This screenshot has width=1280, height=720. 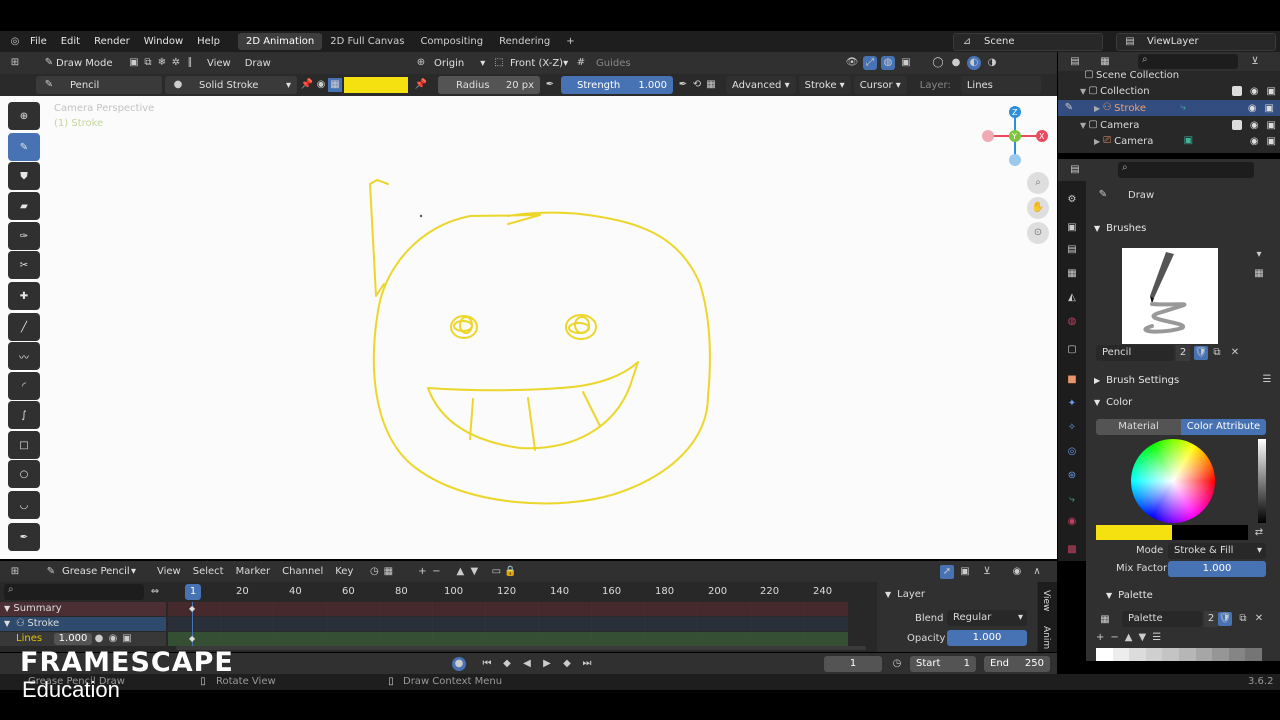 I want to click on unlink-icon: ✕, so click(x=1235, y=353).